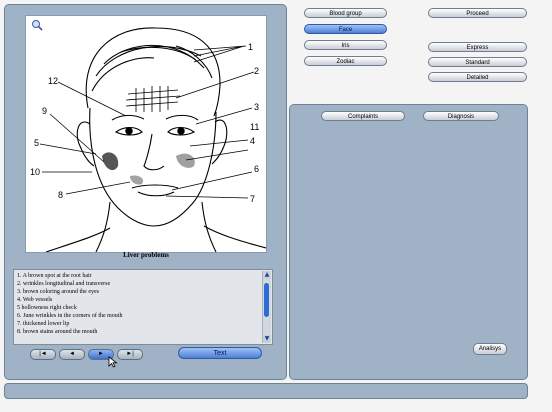 The width and height of the screenshot is (552, 412). Describe the element at coordinates (345, 45) in the screenshot. I see `category-iris: Iris` at that location.